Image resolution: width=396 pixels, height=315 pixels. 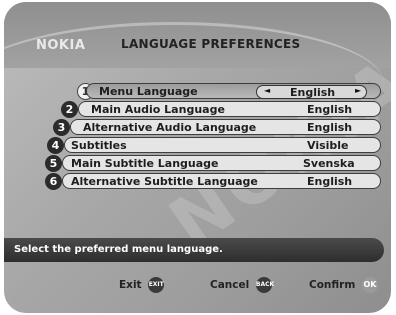 What do you see at coordinates (61, 127) in the screenshot?
I see `item-number: 3` at bounding box center [61, 127].